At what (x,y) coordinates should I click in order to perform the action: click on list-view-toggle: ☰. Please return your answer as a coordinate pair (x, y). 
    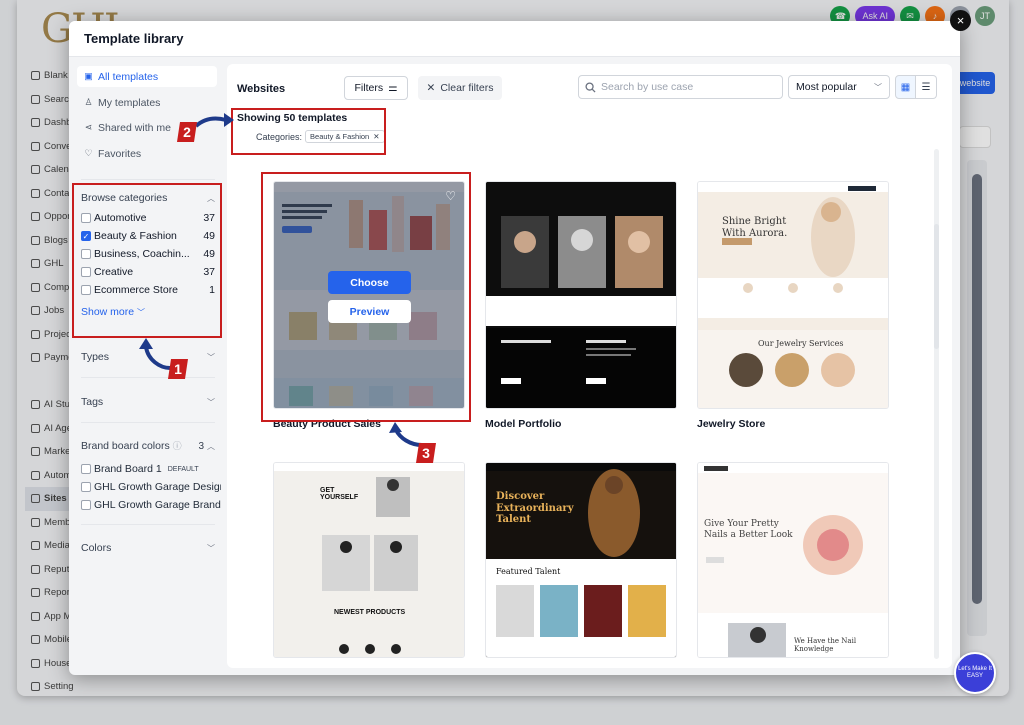
    Looking at the image, I should click on (926, 87).